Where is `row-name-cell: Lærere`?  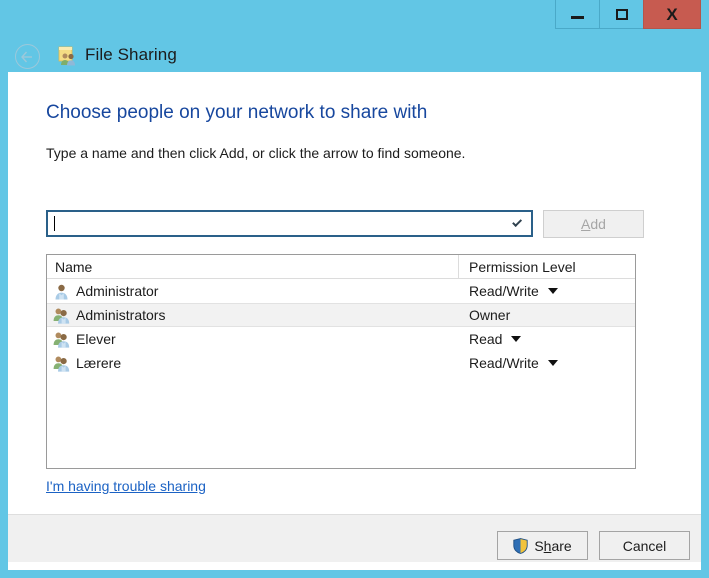
row-name-cell: Lærere is located at coordinates (253, 363).